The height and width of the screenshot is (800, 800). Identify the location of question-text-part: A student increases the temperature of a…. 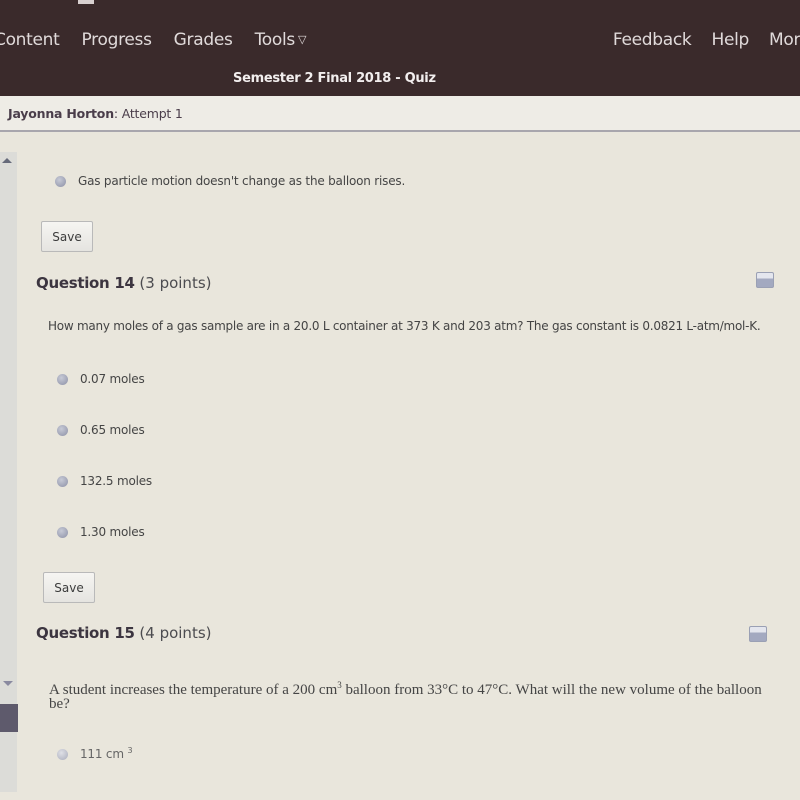
(193, 690).